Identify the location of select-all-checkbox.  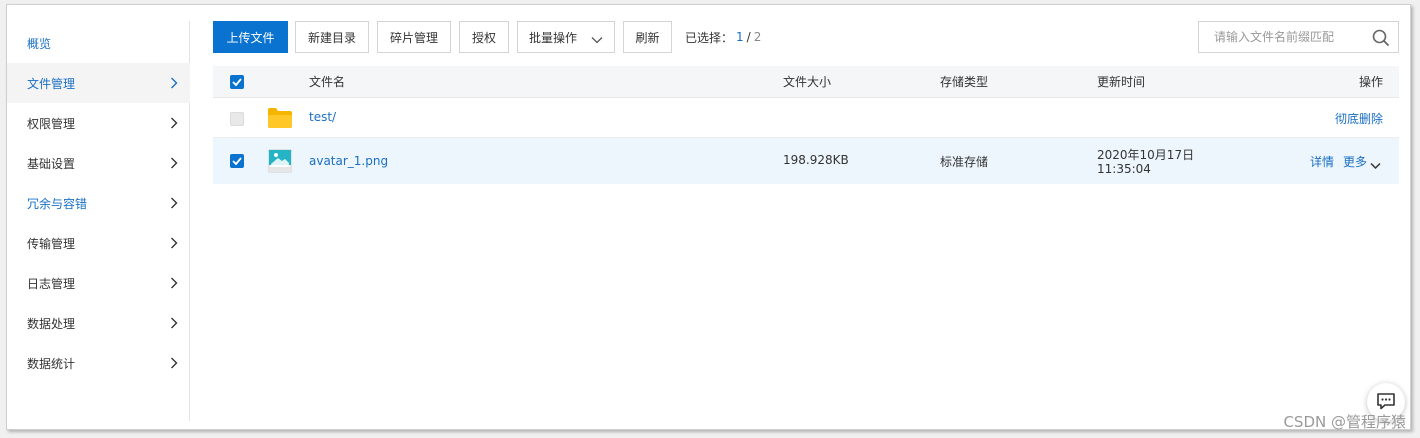
(237, 82).